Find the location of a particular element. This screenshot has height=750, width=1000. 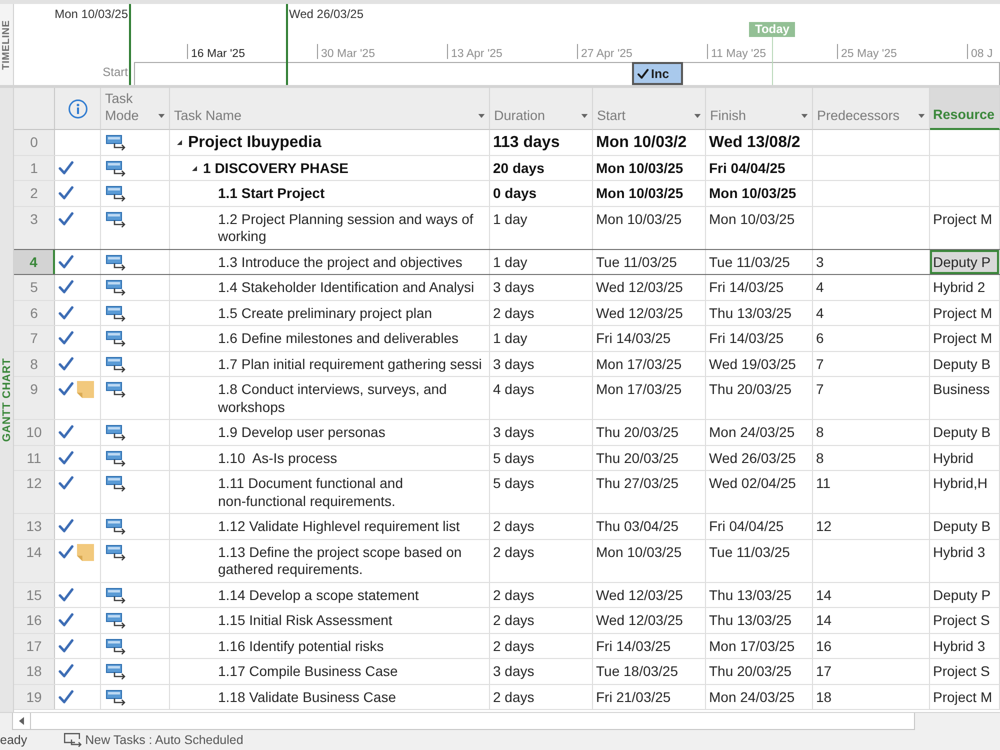

predecessor-id: 6 is located at coordinates (871, 338).